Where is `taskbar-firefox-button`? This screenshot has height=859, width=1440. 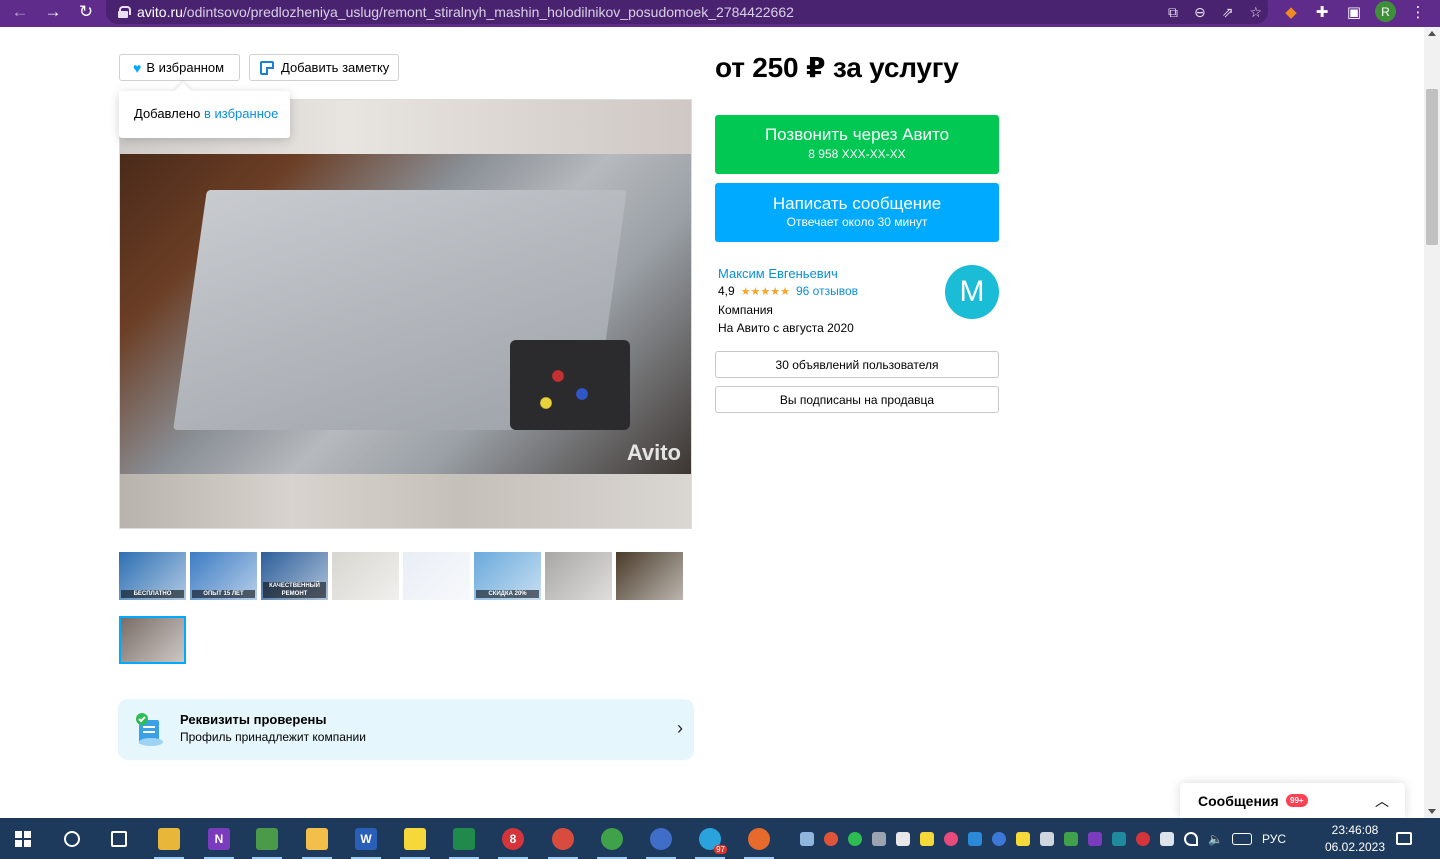
taskbar-firefox-button is located at coordinates (759, 838).